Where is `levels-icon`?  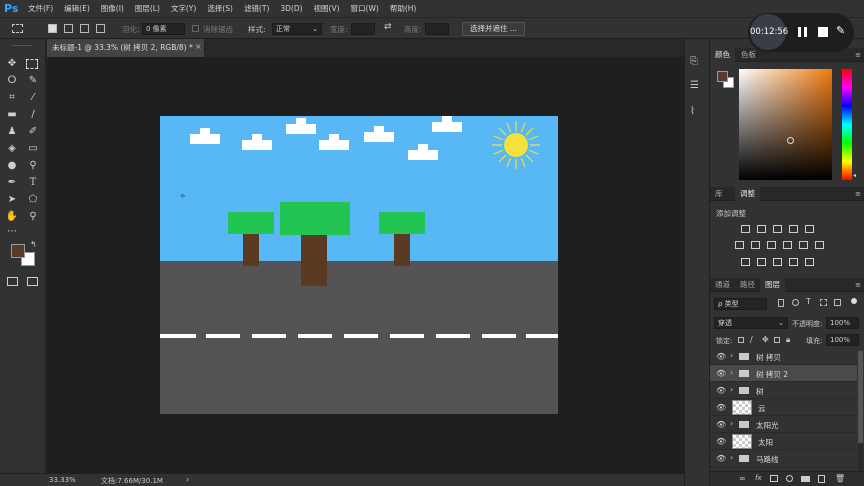 levels-icon is located at coordinates (761, 229).